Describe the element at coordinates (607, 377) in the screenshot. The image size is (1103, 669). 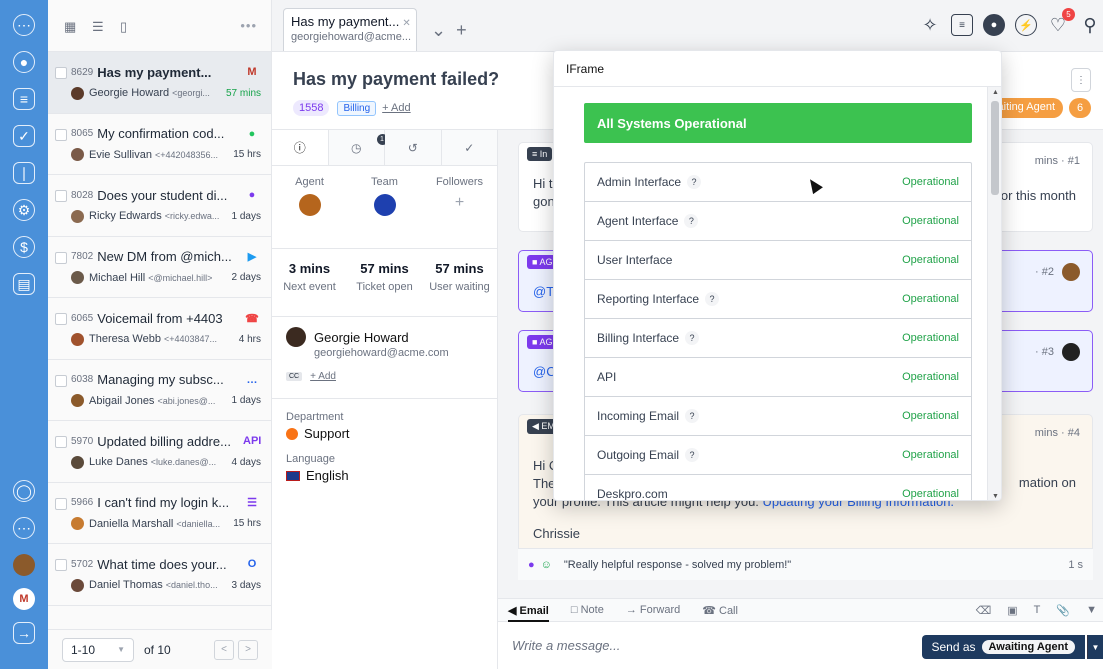
I see `service-name: API` at that location.